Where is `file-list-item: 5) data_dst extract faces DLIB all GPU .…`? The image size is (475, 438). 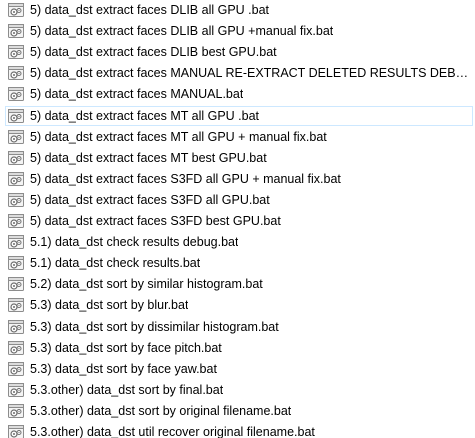
file-list-item: 5) data_dst extract faces DLIB all GPU .… is located at coordinates (239, 10).